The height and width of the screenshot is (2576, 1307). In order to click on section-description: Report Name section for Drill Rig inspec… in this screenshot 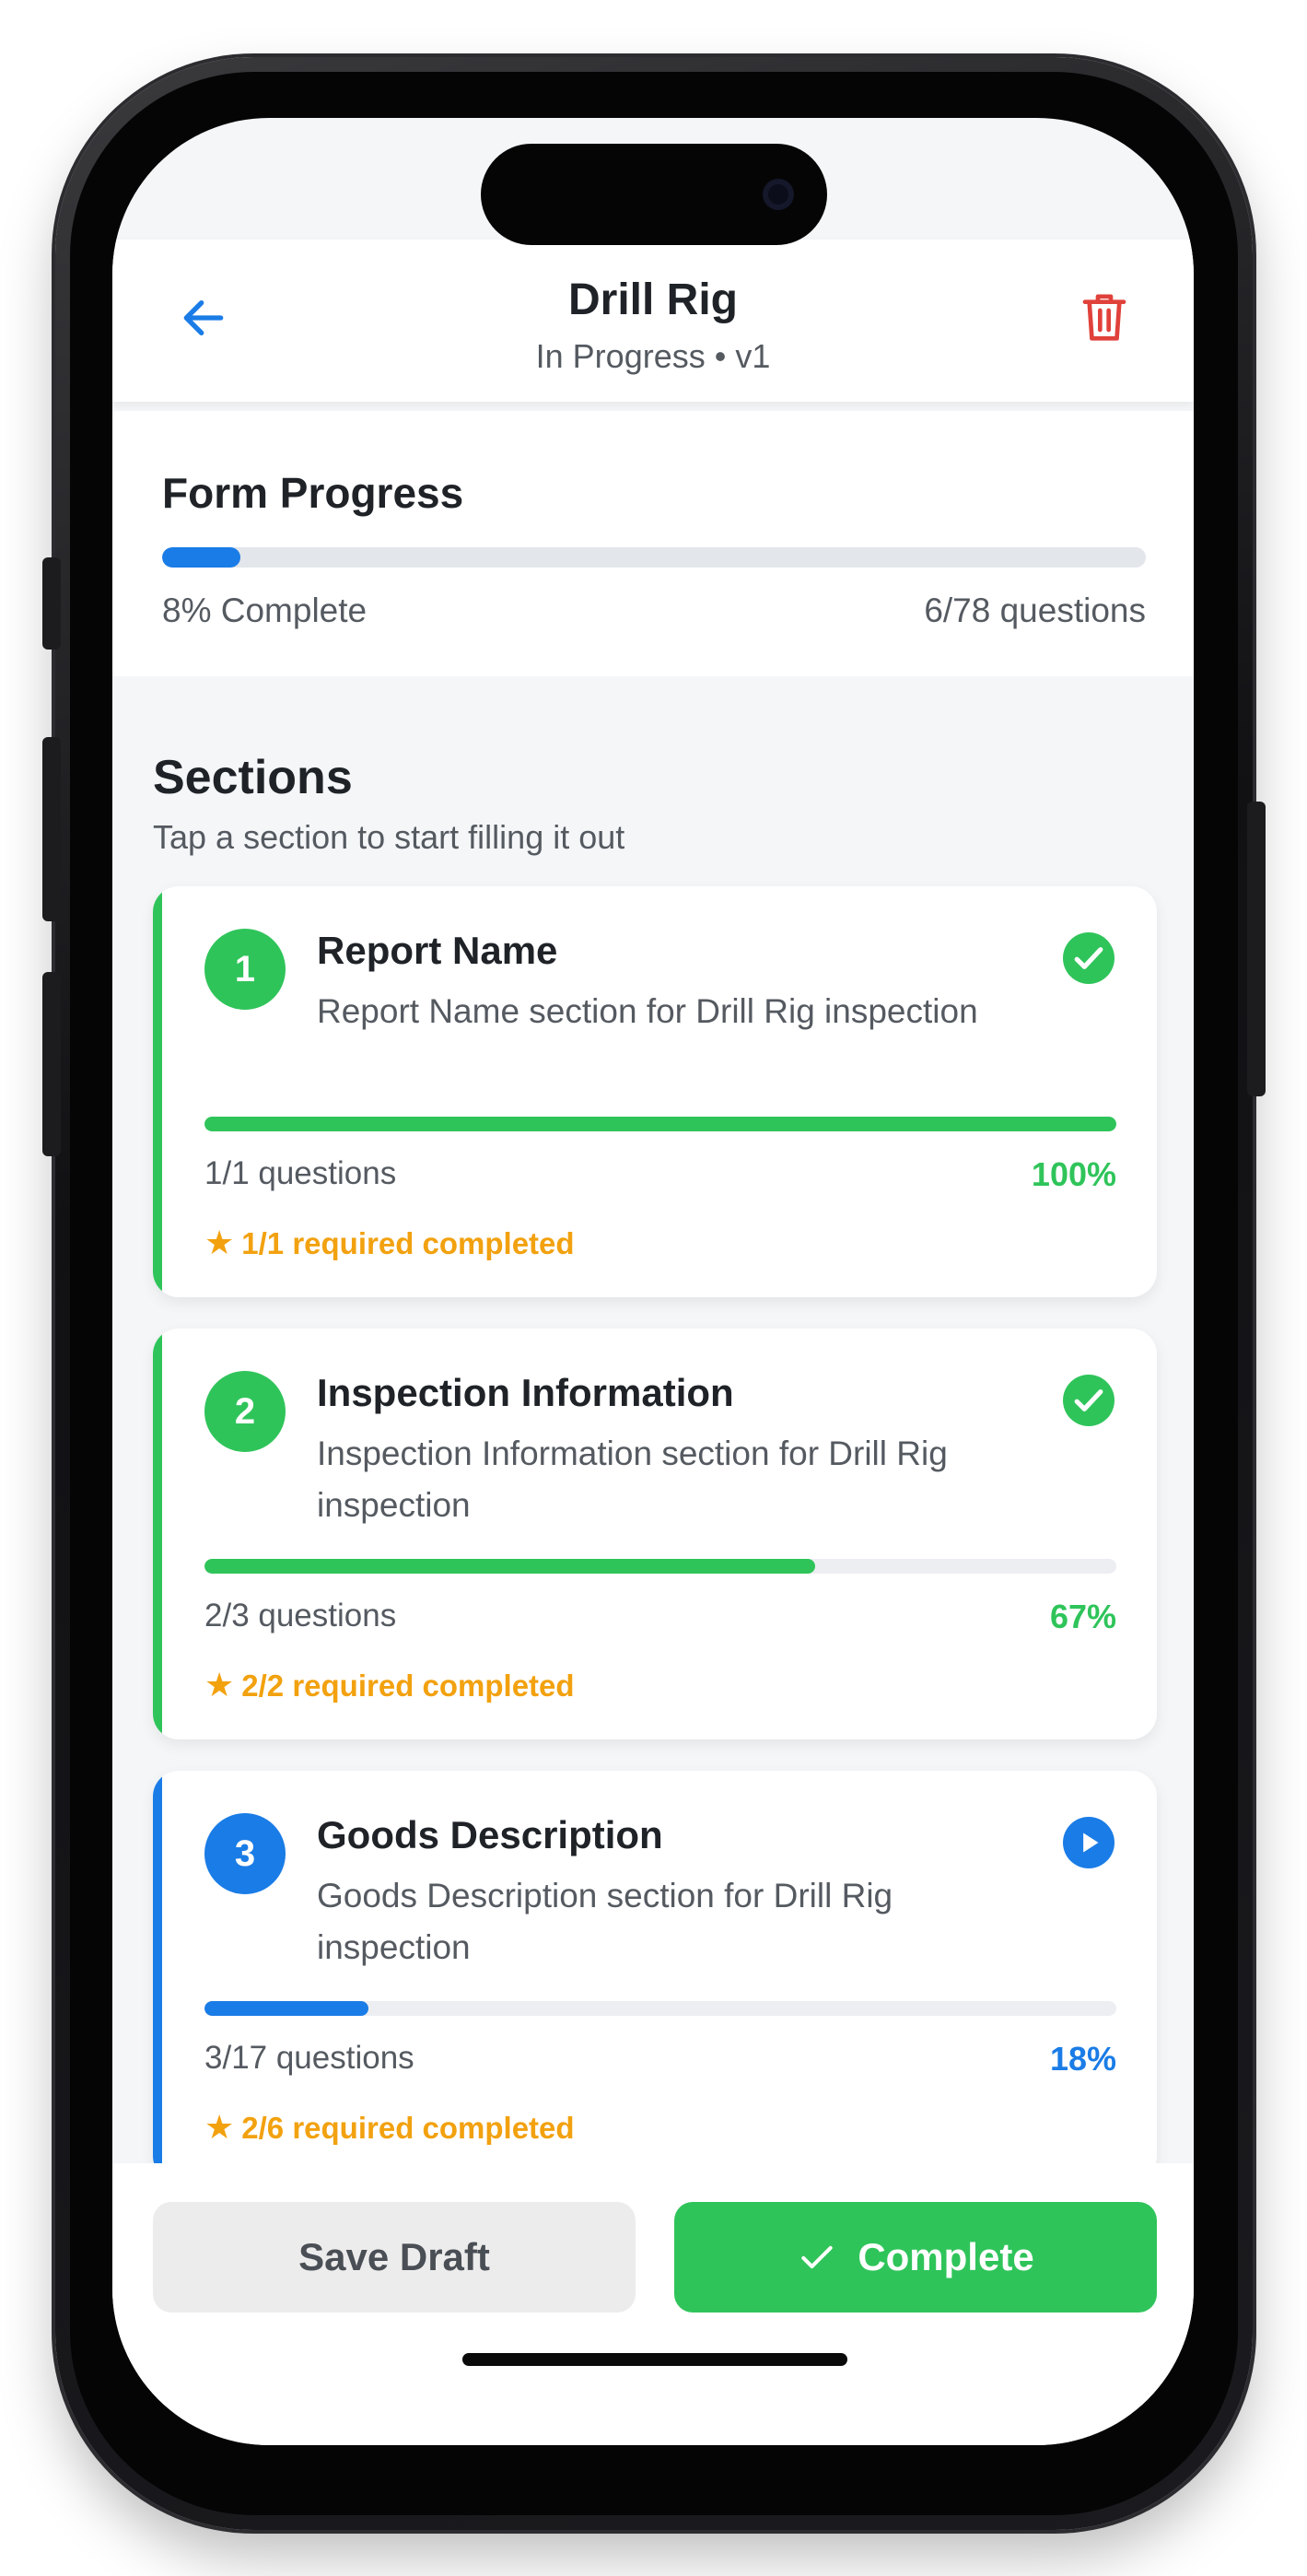, I will do `click(647, 1011)`.